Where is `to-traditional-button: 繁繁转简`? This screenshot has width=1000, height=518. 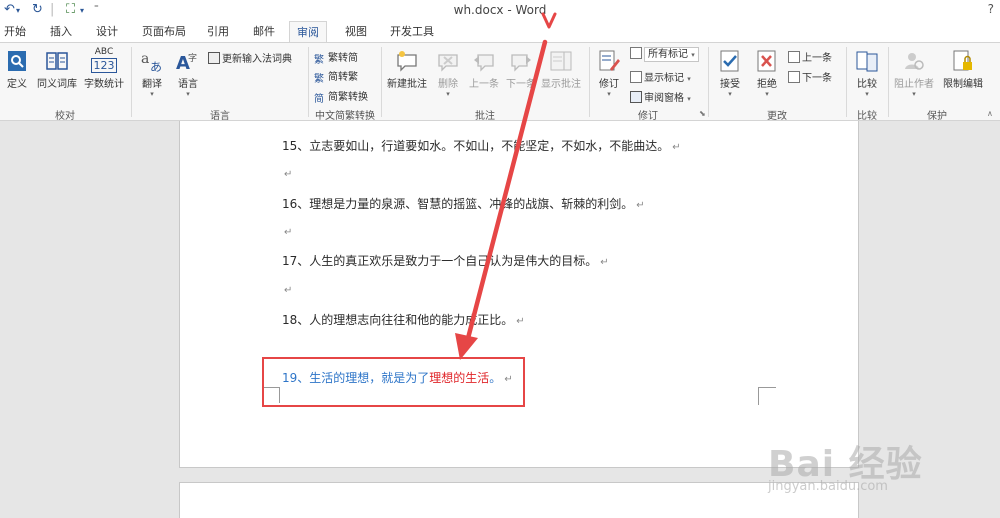
to-traditional-button: 繁繁转简 is located at coordinates (336, 58).